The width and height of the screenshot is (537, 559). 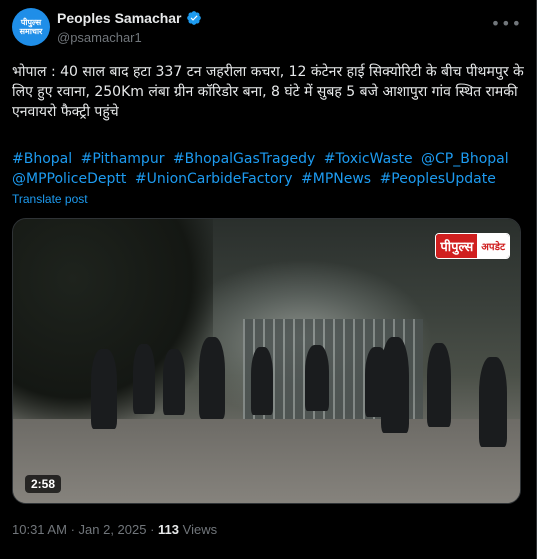 I want to click on hashtag-link: #PeoplesUpdate, so click(x=438, y=179).